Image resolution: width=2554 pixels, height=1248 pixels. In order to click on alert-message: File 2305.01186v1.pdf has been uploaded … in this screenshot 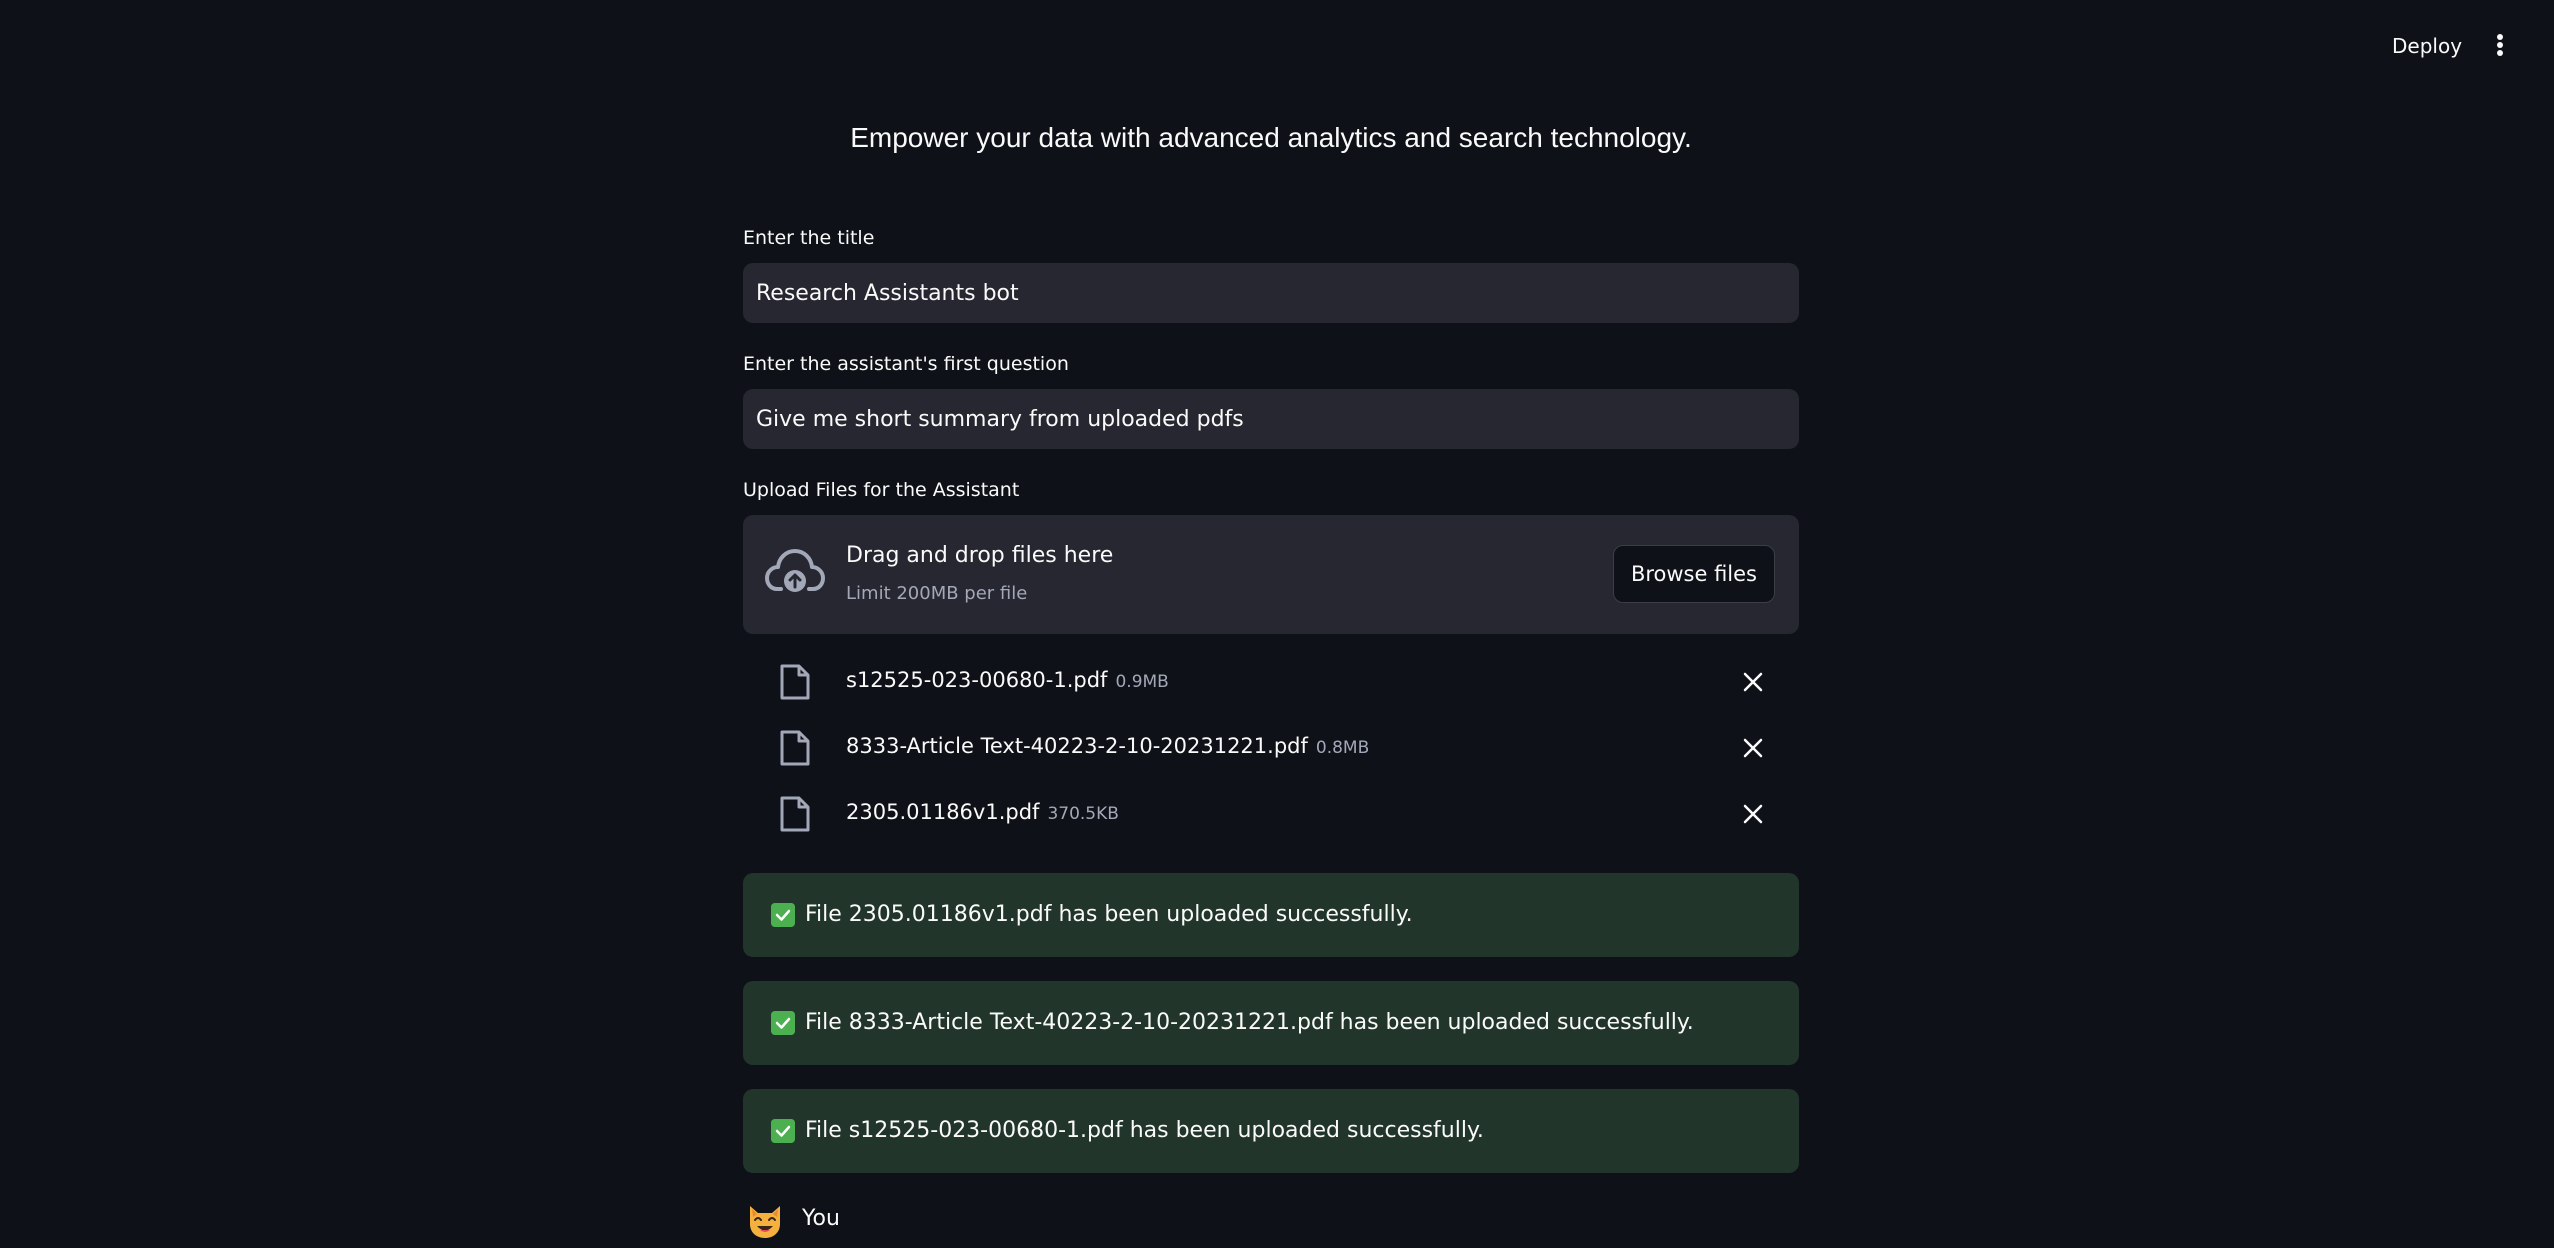, I will do `click(1109, 914)`.